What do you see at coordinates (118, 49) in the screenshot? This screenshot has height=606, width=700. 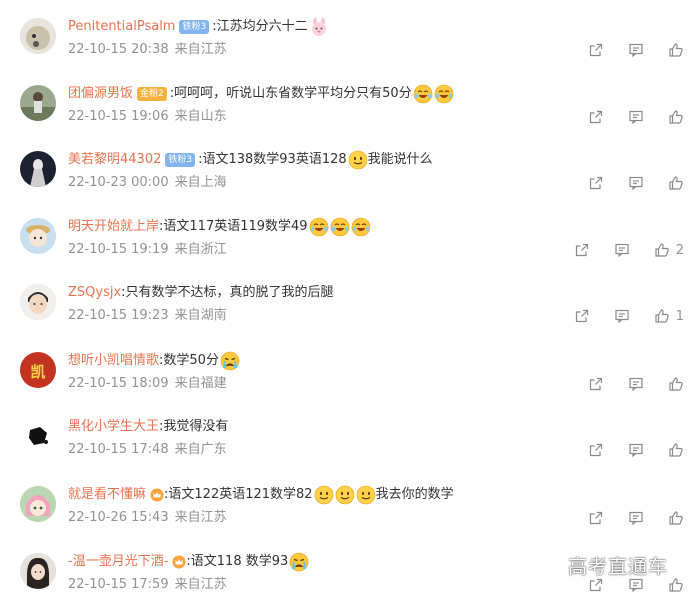 I see `comment-date: 22-10-15 20:38` at bounding box center [118, 49].